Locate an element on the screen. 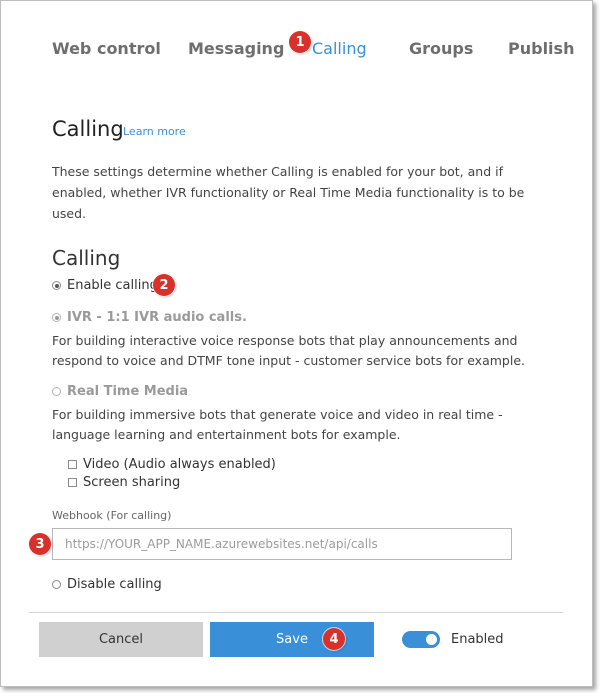  section-title-calling: Calling is located at coordinates (86, 258).